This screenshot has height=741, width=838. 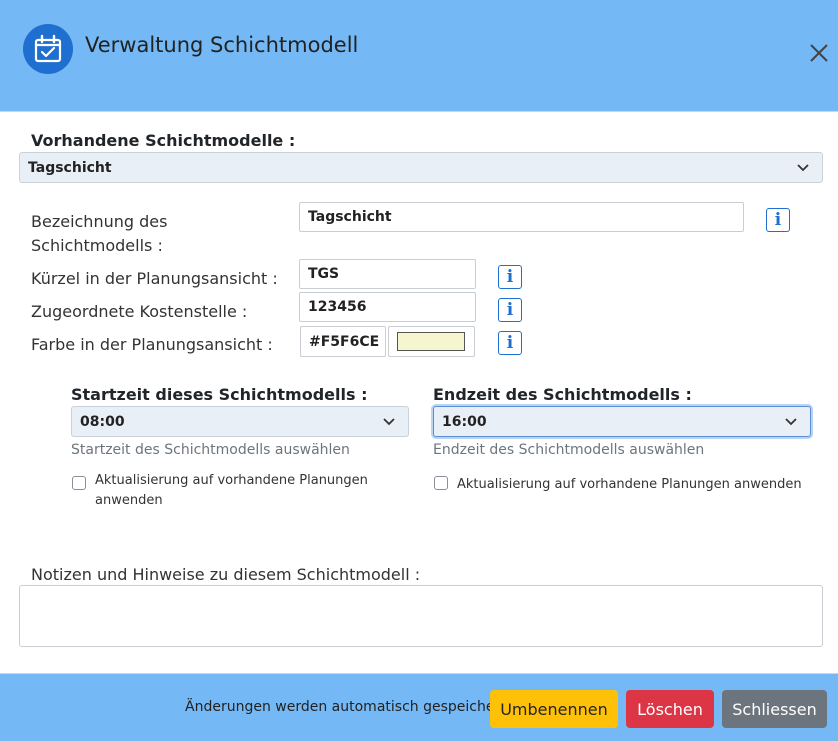 I want to click on start-time-select: 08:00, so click(x=240, y=421).